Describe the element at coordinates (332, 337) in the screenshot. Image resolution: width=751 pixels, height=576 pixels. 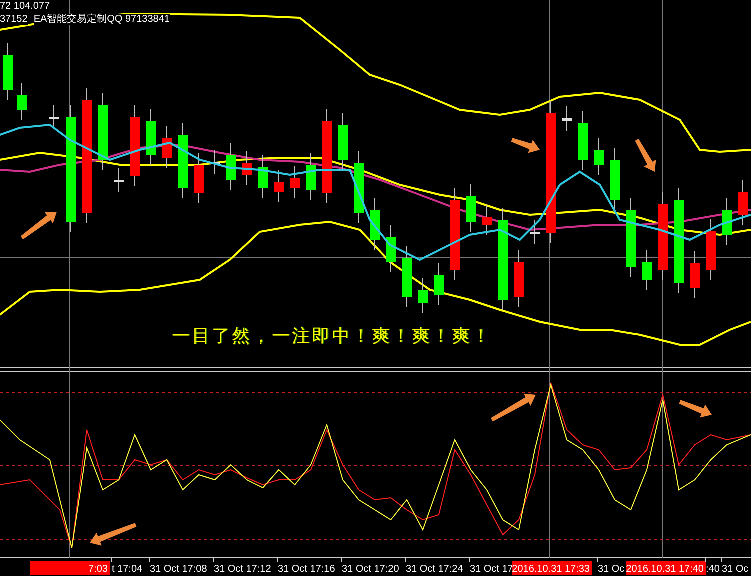
I see `chart-annotation: 一目了然，一注即中！爽！爽！爽！` at that location.